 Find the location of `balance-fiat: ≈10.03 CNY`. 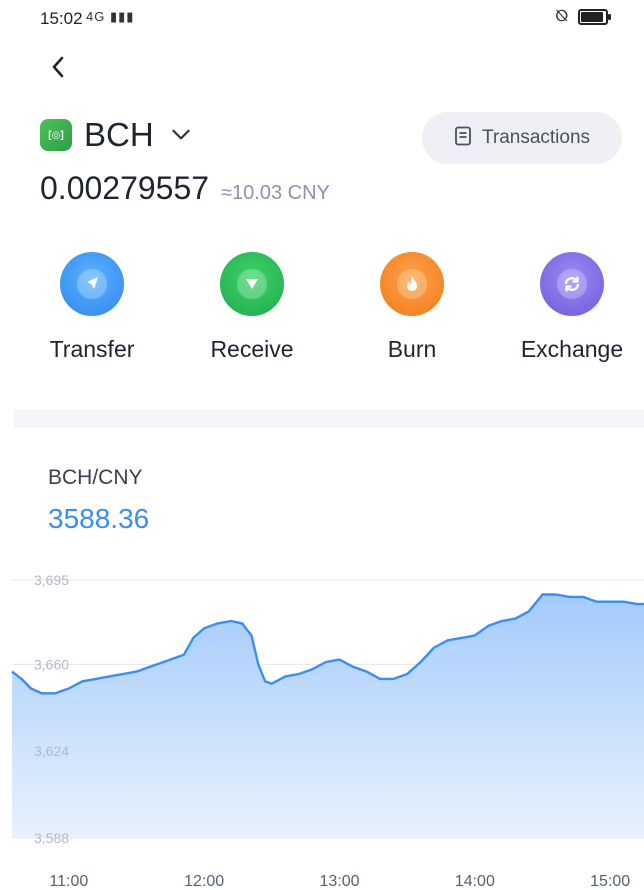

balance-fiat: ≈10.03 CNY is located at coordinates (275, 193).